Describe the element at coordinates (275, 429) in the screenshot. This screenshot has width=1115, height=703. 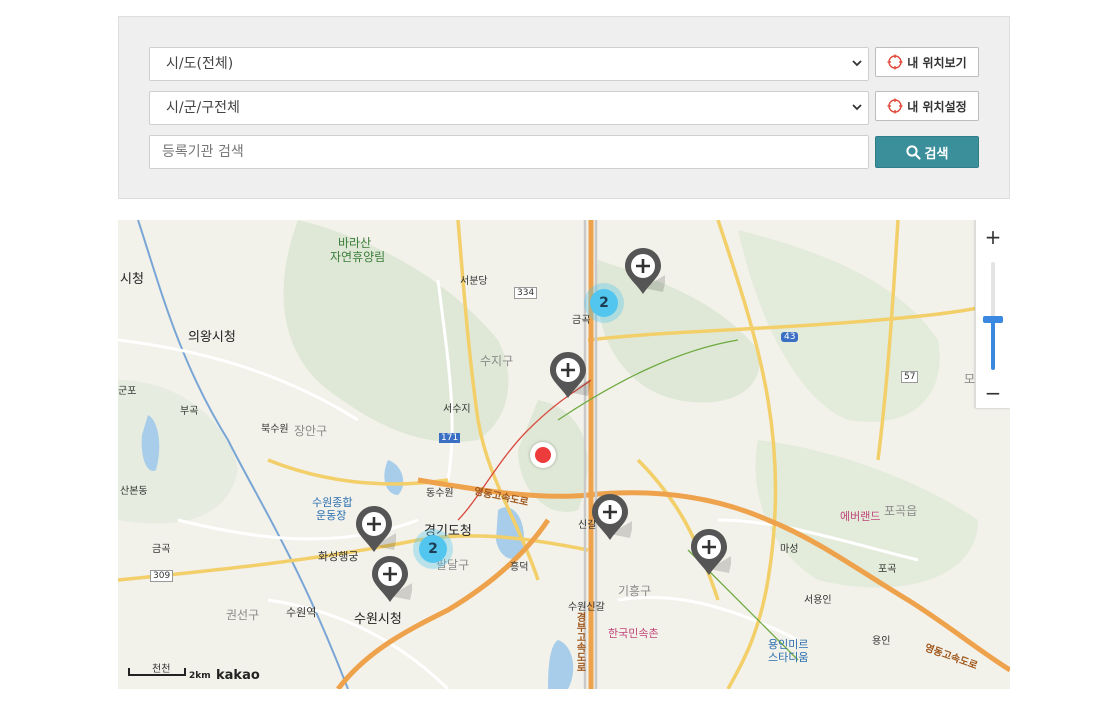
I see `map-label-bugwon: 북수원` at that location.